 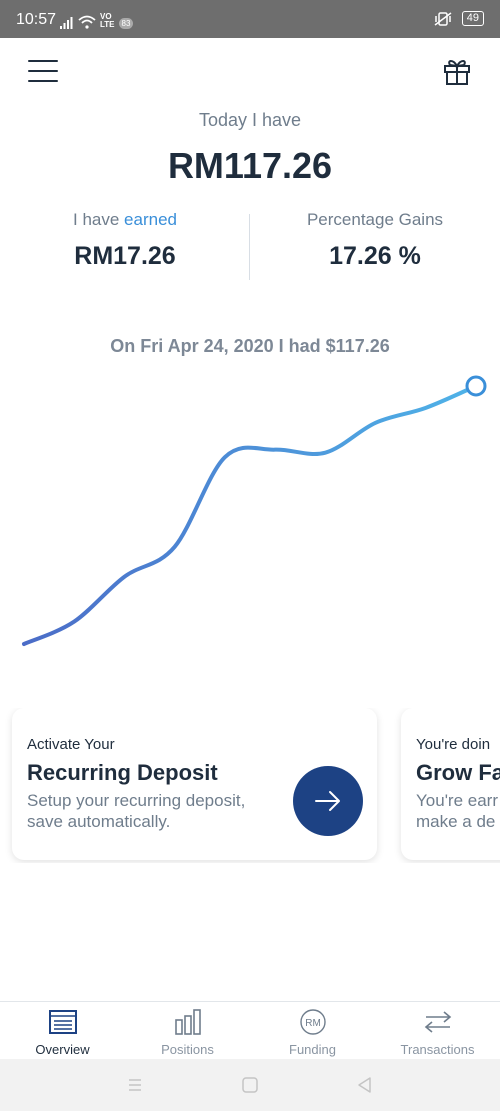 I want to click on nav-funding: RM Funding, so click(x=312, y=1031).